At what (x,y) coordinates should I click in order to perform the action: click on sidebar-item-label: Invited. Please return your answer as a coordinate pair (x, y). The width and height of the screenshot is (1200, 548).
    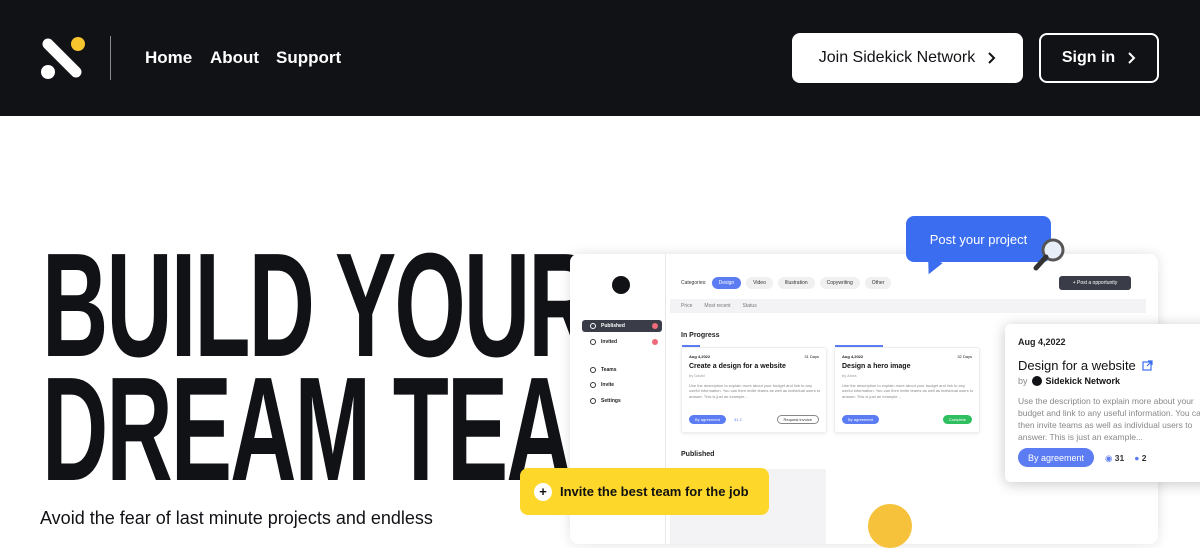
    Looking at the image, I should click on (609, 342).